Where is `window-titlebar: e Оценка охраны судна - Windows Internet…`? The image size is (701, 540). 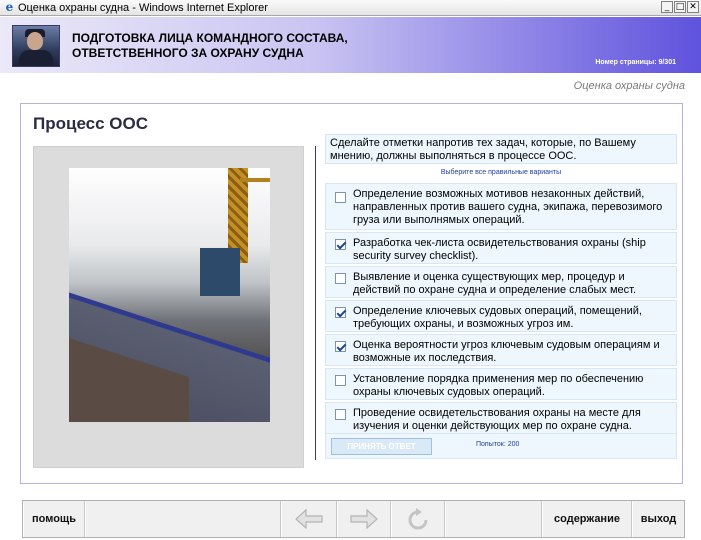 window-titlebar: e Оценка охраны судна - Windows Internet… is located at coordinates (350, 8).